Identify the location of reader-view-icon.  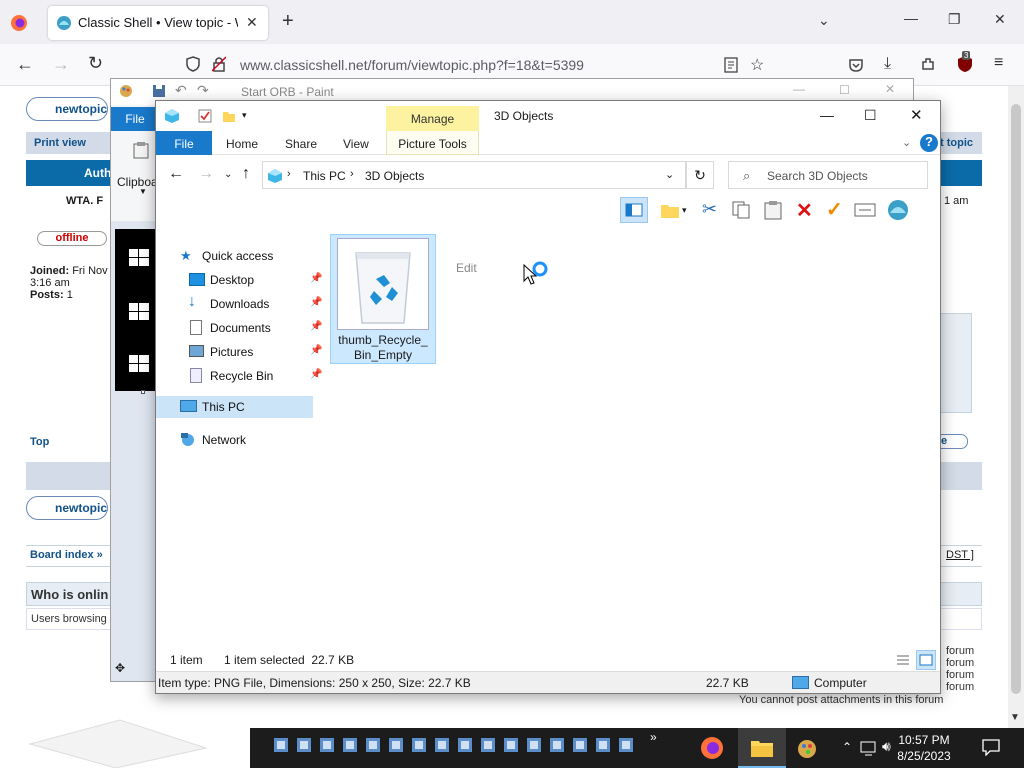
(731, 65).